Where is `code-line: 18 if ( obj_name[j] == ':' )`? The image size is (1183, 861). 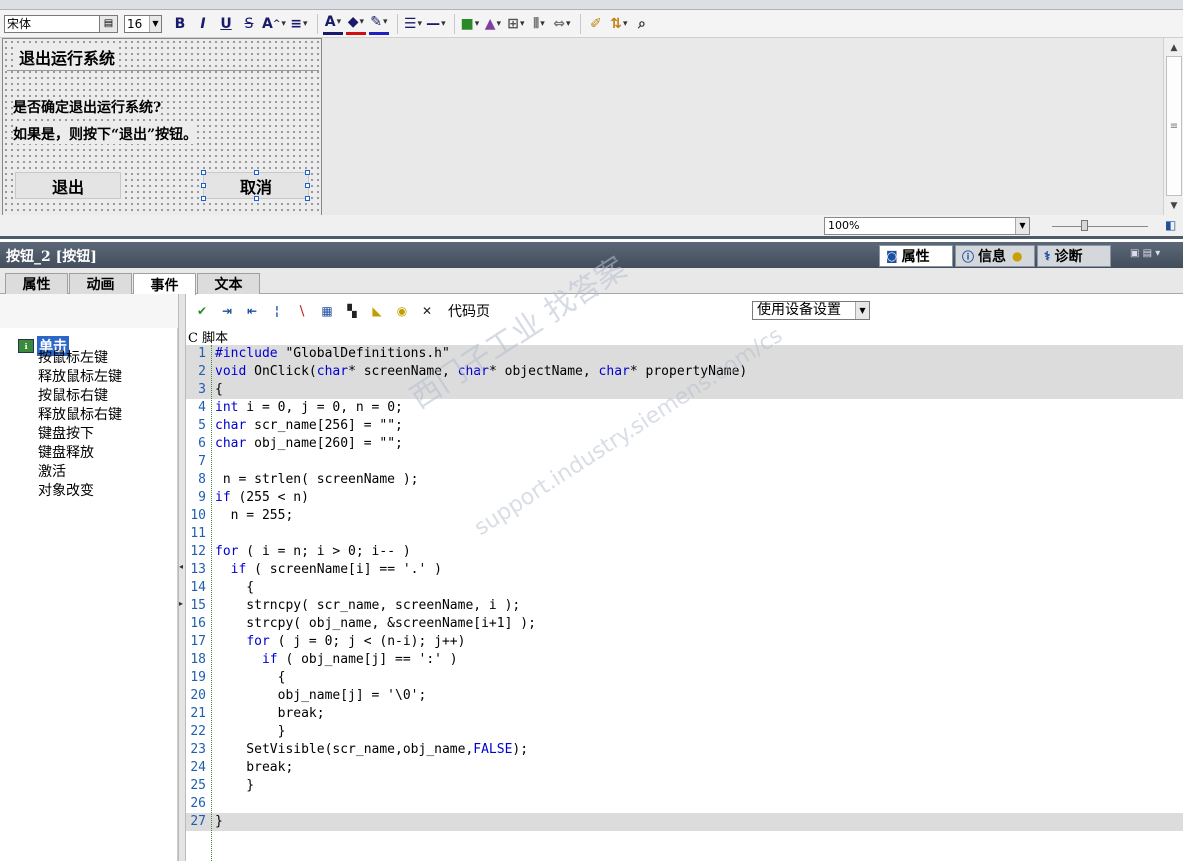
code-line: 18 if ( obj_name[j] == ':' ) is located at coordinates (684, 660).